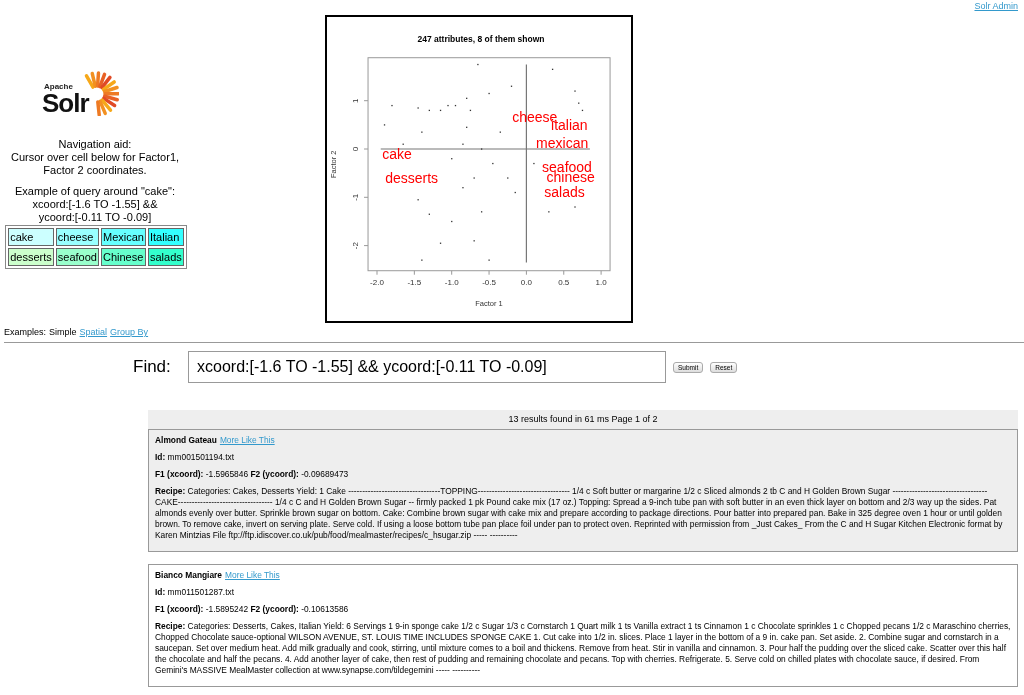 Image resolution: width=1024 pixels, height=695 pixels. What do you see at coordinates (579, 513) in the screenshot?
I see `recipe-text: Recipe: Categories: Cakes, Desserts Yield: 1 Cake ---------------------------------TOPPING--------------------------------- 1/4 c Soft butter or margarine 1/2 c Sliced almonds 2 tb C and H Golden Brown Sugar ----------------------------------CAKE---------------------------------- 1/4 c C and H Golden Brown Sugar -- firmly packed 1 pk Pound cake mix (17 oz.) Topping: Spread a 9-inch tube pan with soft butter in an even thick layer on bottom and 2/3 way up the sides. Pat almonds evenly over butter. Sprinkle brown sugar on bottom. Cake: Combine brown sugar with cake mix and prepare according to package directions. Pour batter into prepared pan. Bake in 325 degree oven 1 hour or until golden brown. To remove cake, invert on serving plate. Serve cold. If using a loose bottom tube pan place foil under pan to protect oven. Reprinted with permission from _Just Cakes_ From the C and H Sugar Kitchen Electronic format by Karen Mintzias File ftp://ftp.idiscover.co.uk/pub/food/mealmaster/recipes/c_hsugar.zip ----- ----------` at bounding box center [579, 513].